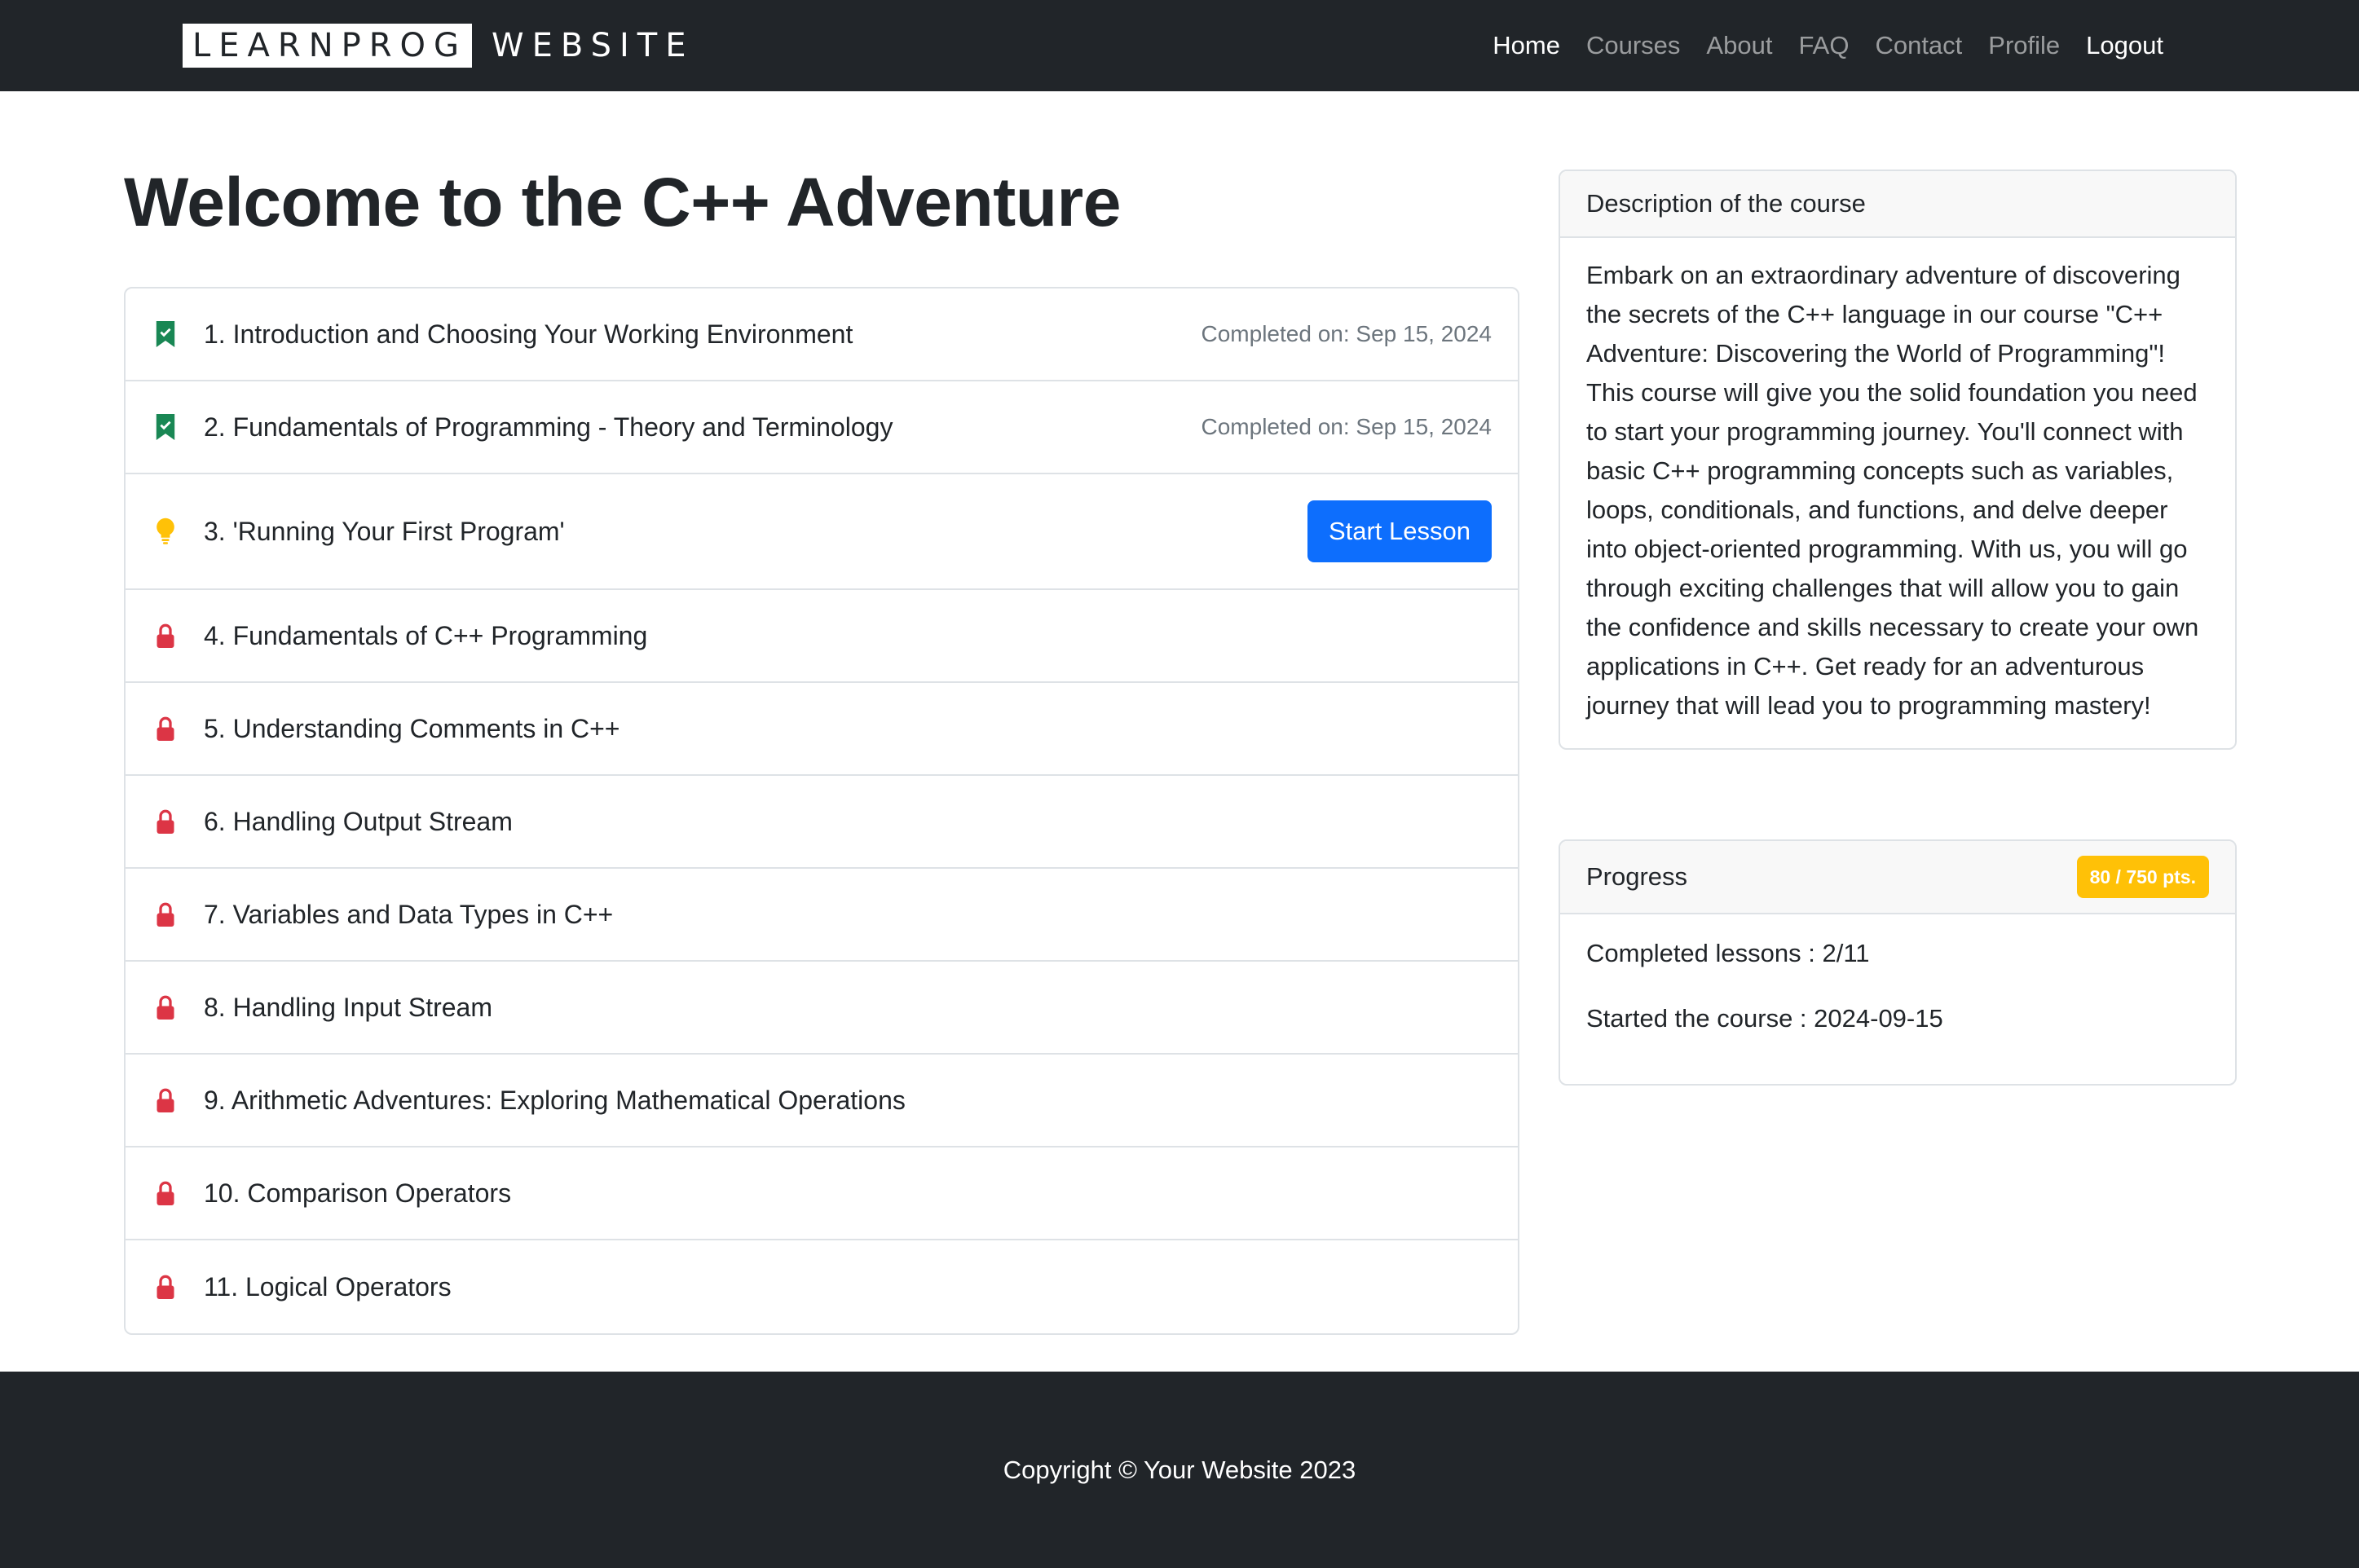 The width and height of the screenshot is (2359, 1568). Describe the element at coordinates (1823, 45) in the screenshot. I see `nav-link-faq: FAQ` at that location.